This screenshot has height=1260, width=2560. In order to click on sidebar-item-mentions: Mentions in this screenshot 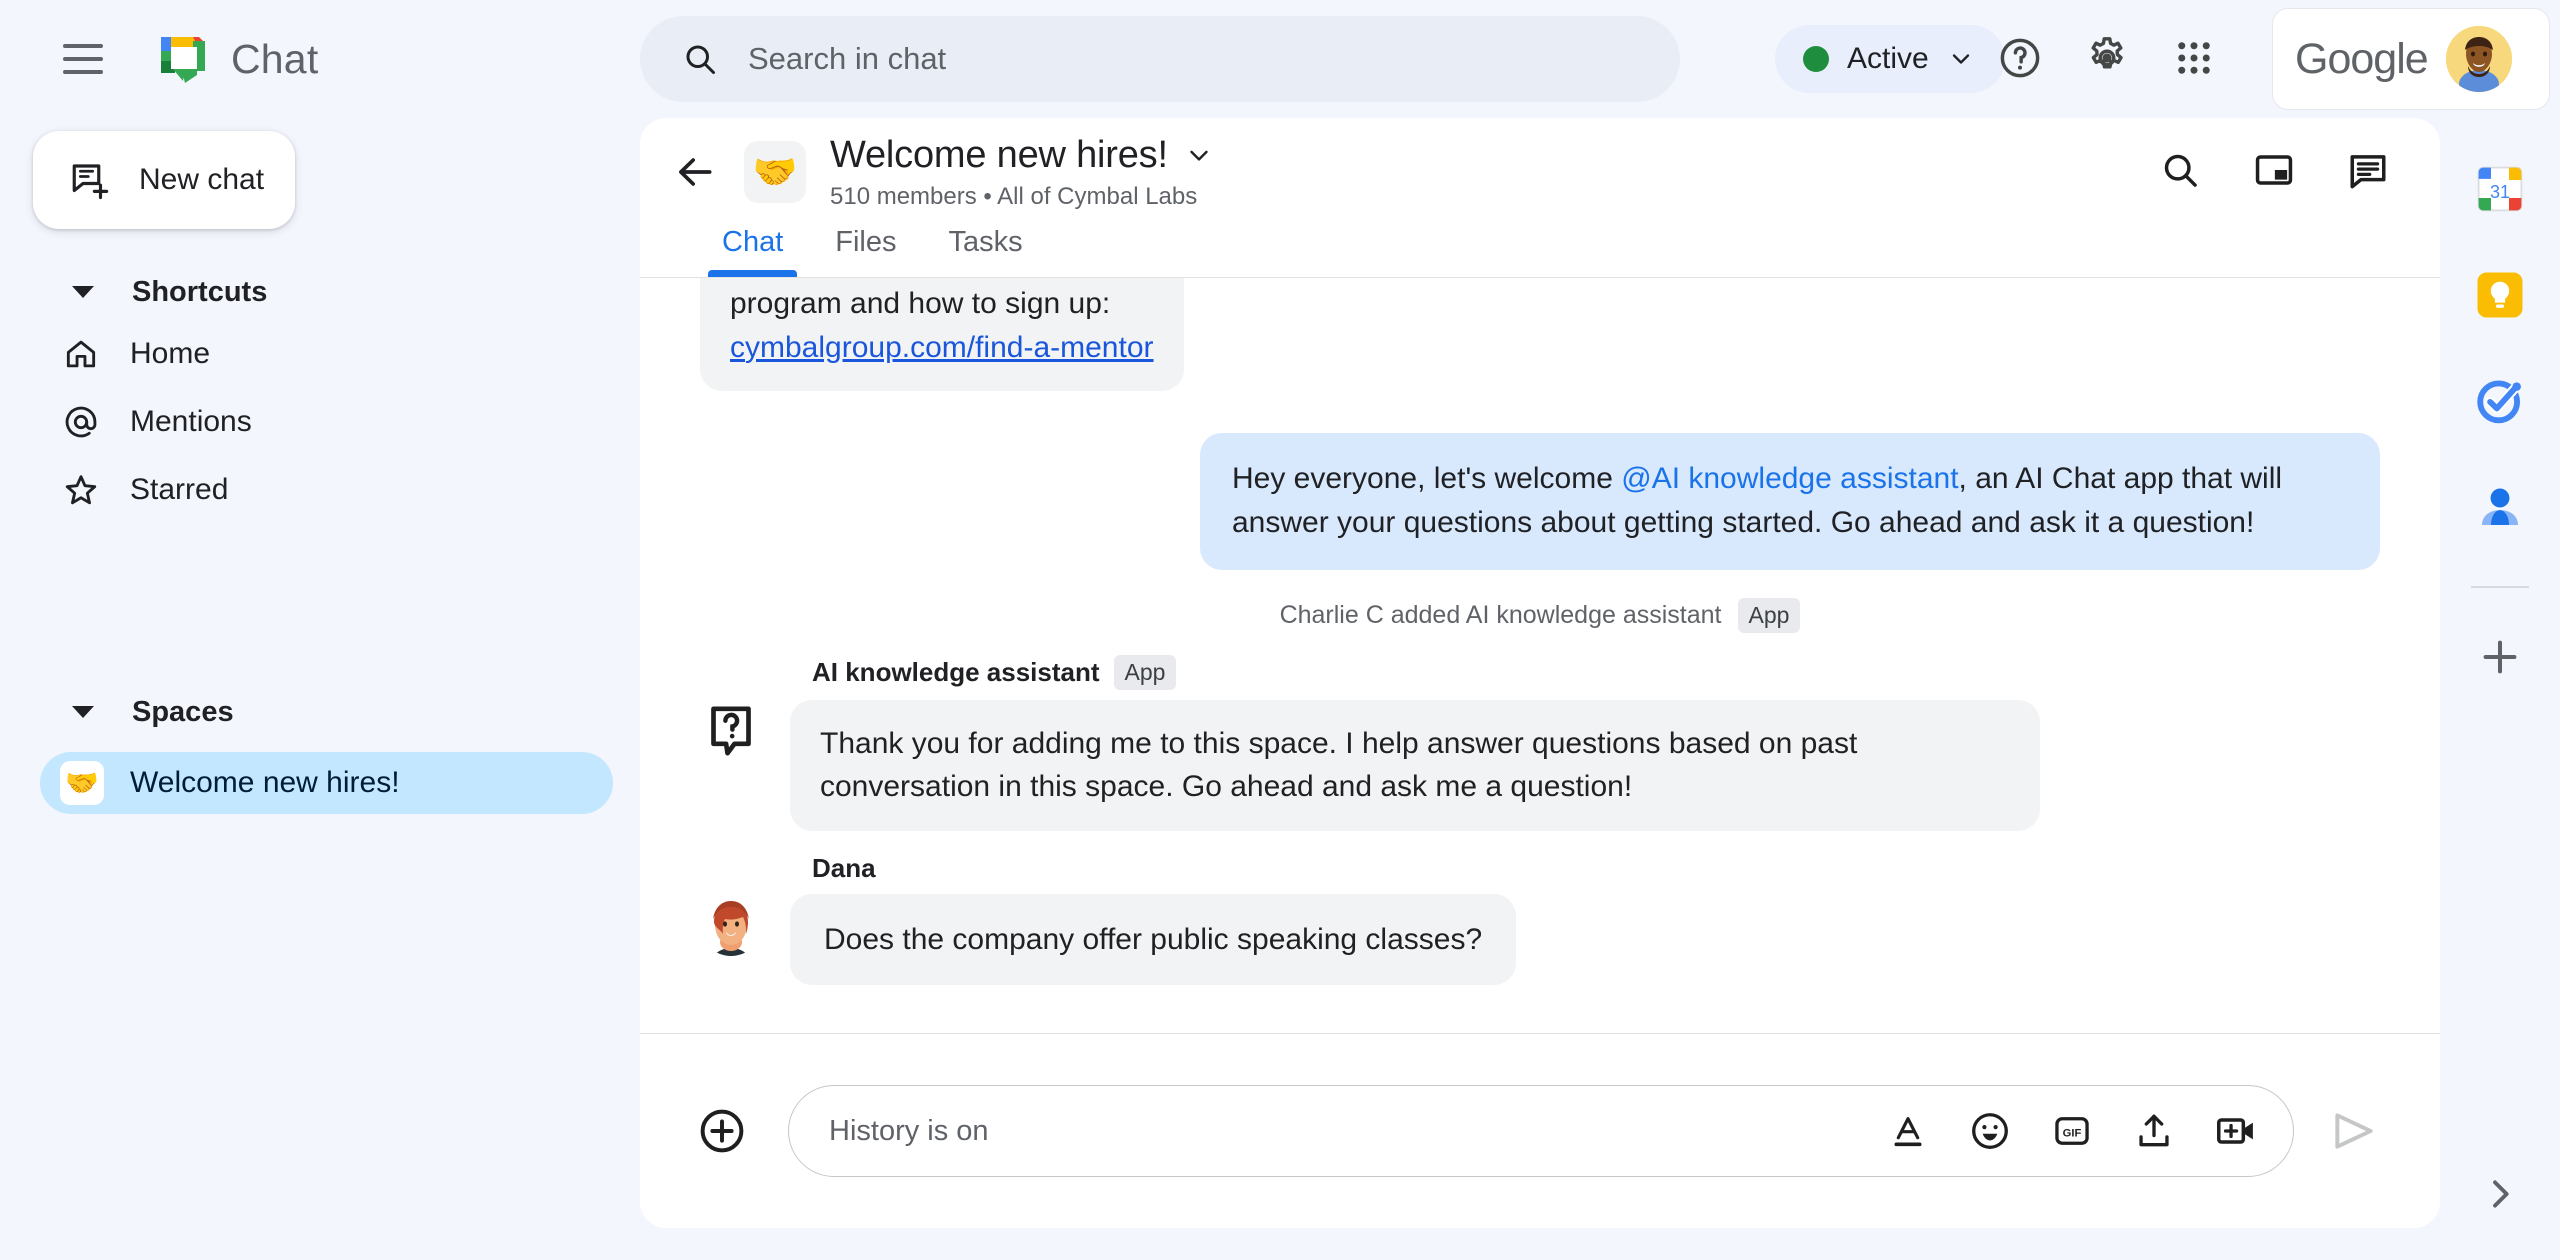, I will do `click(320, 422)`.